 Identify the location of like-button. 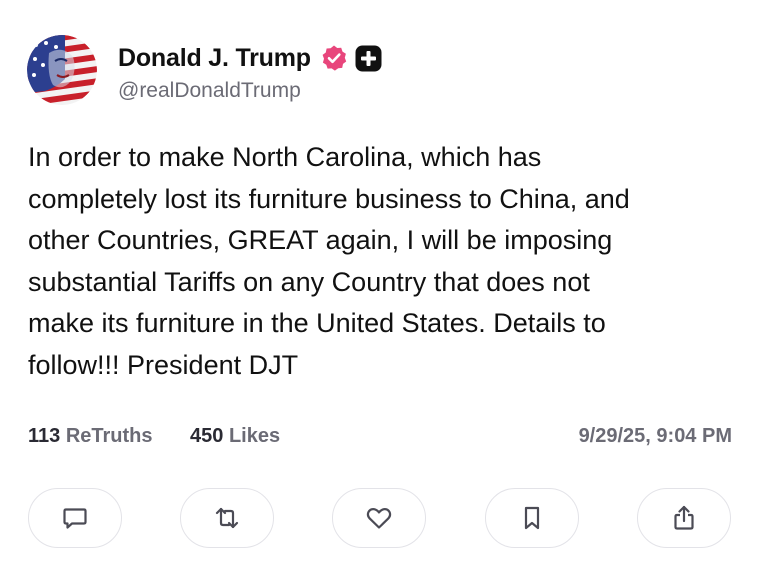
(379, 518).